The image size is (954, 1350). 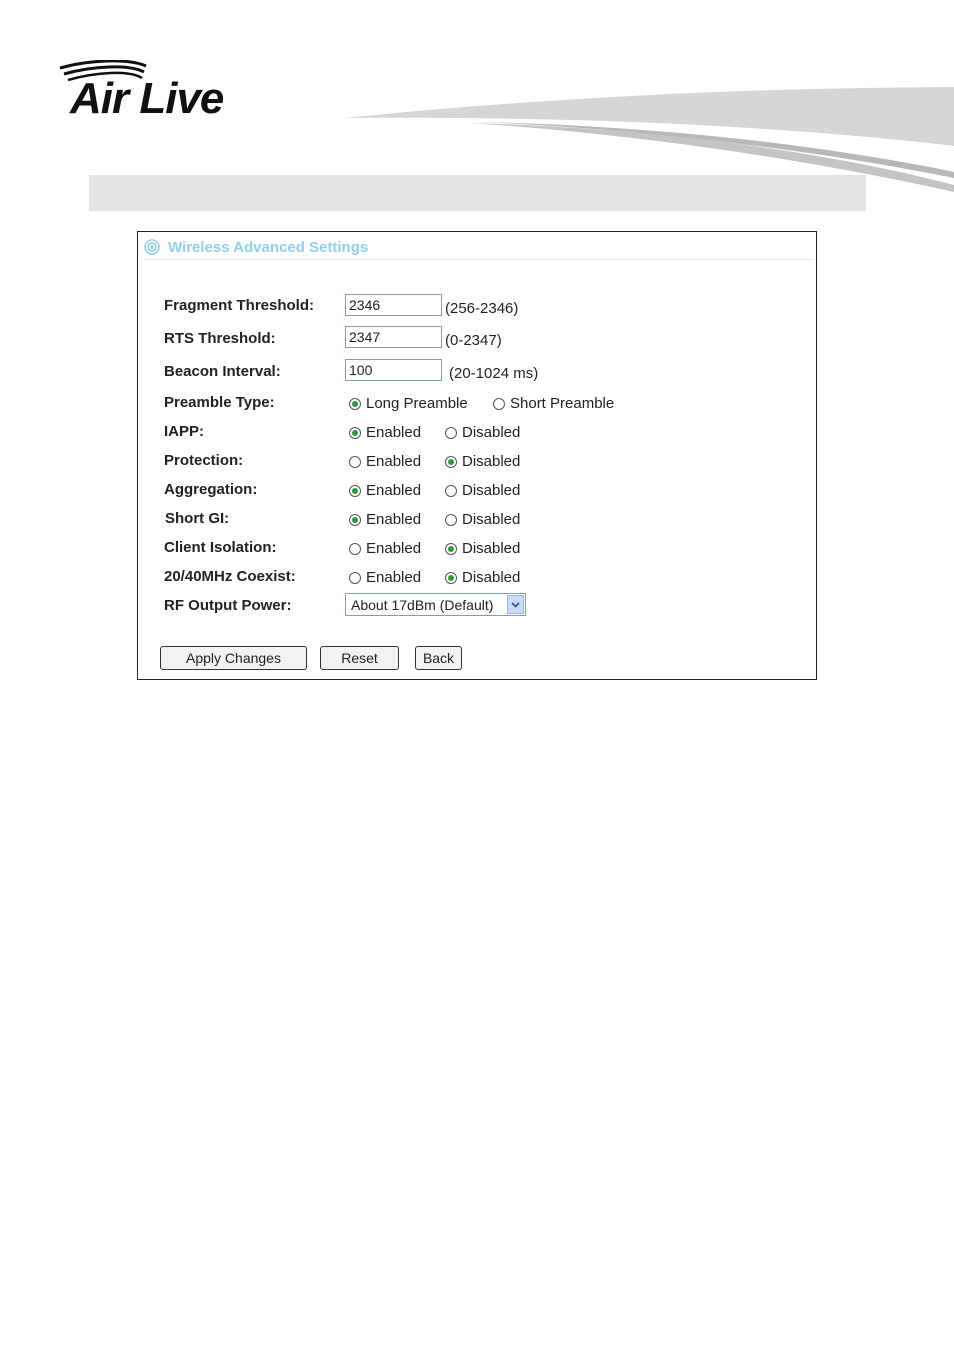 I want to click on rf-output-power-select: About 17dBm (Default), so click(x=435, y=604).